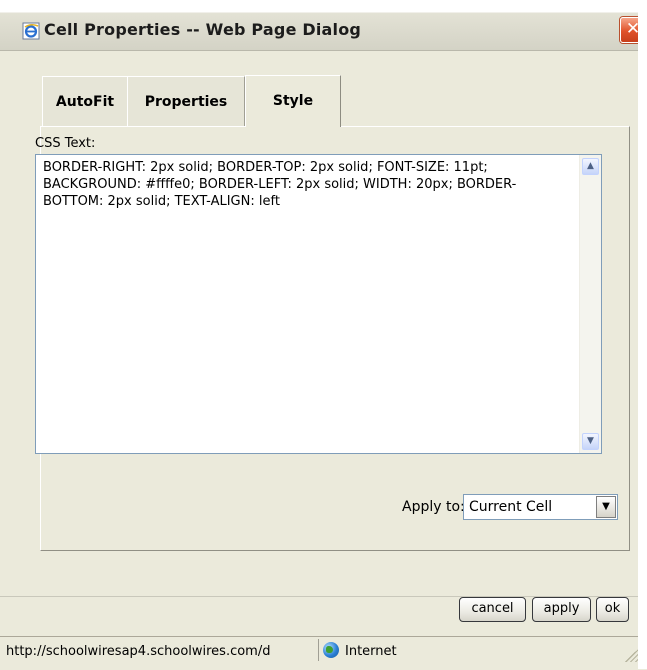  I want to click on tab-properties-label: Properties, so click(186, 102).